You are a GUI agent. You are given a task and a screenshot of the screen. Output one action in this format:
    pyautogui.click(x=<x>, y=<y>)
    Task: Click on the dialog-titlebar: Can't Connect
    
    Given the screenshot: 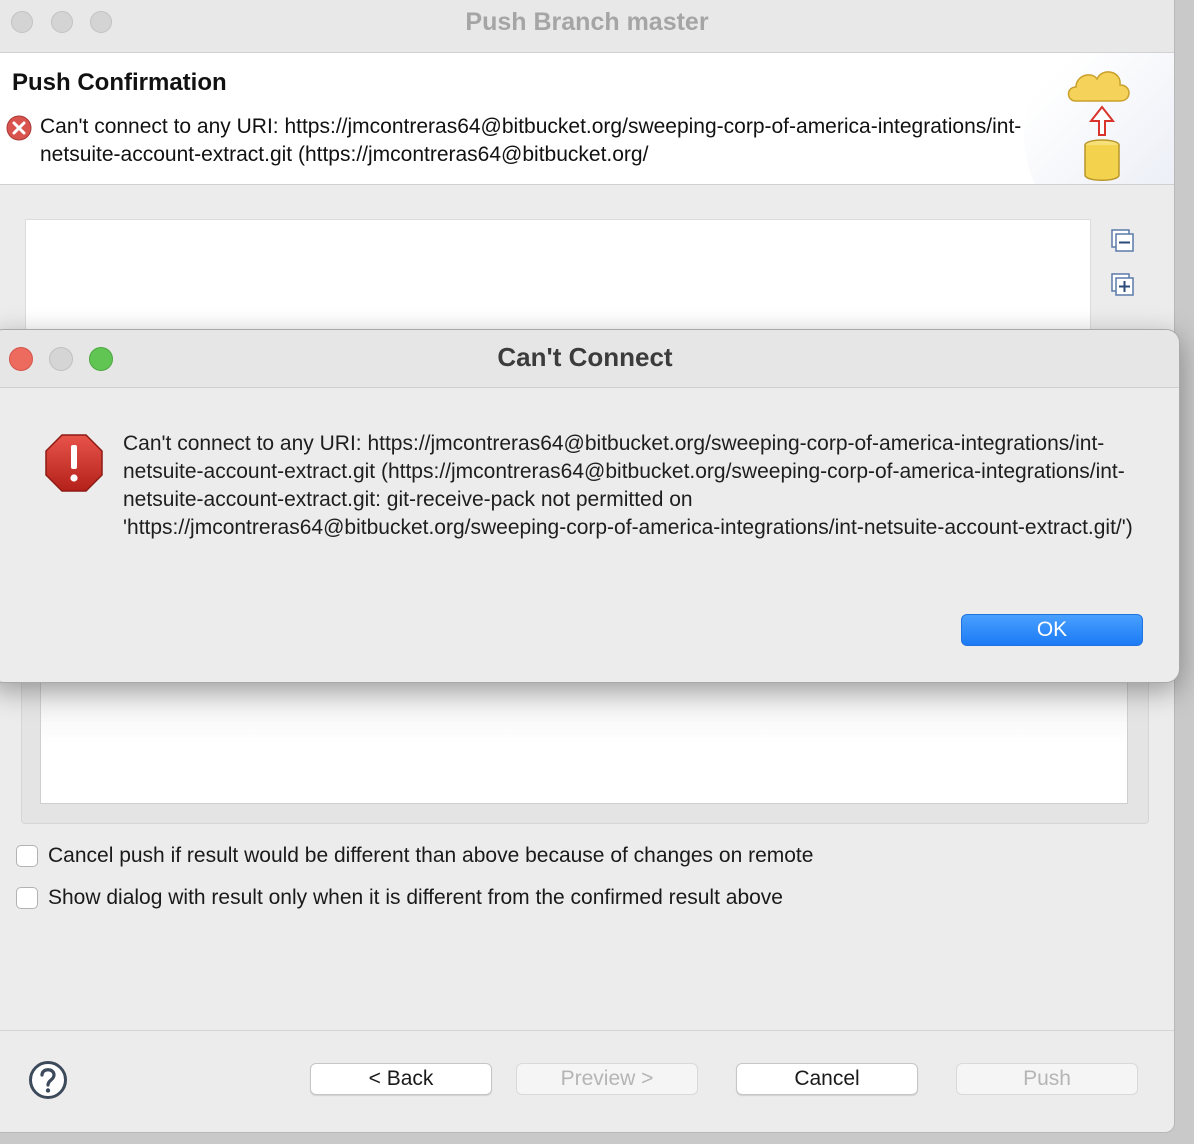 What is the action you would take?
    pyautogui.click(x=589, y=359)
    